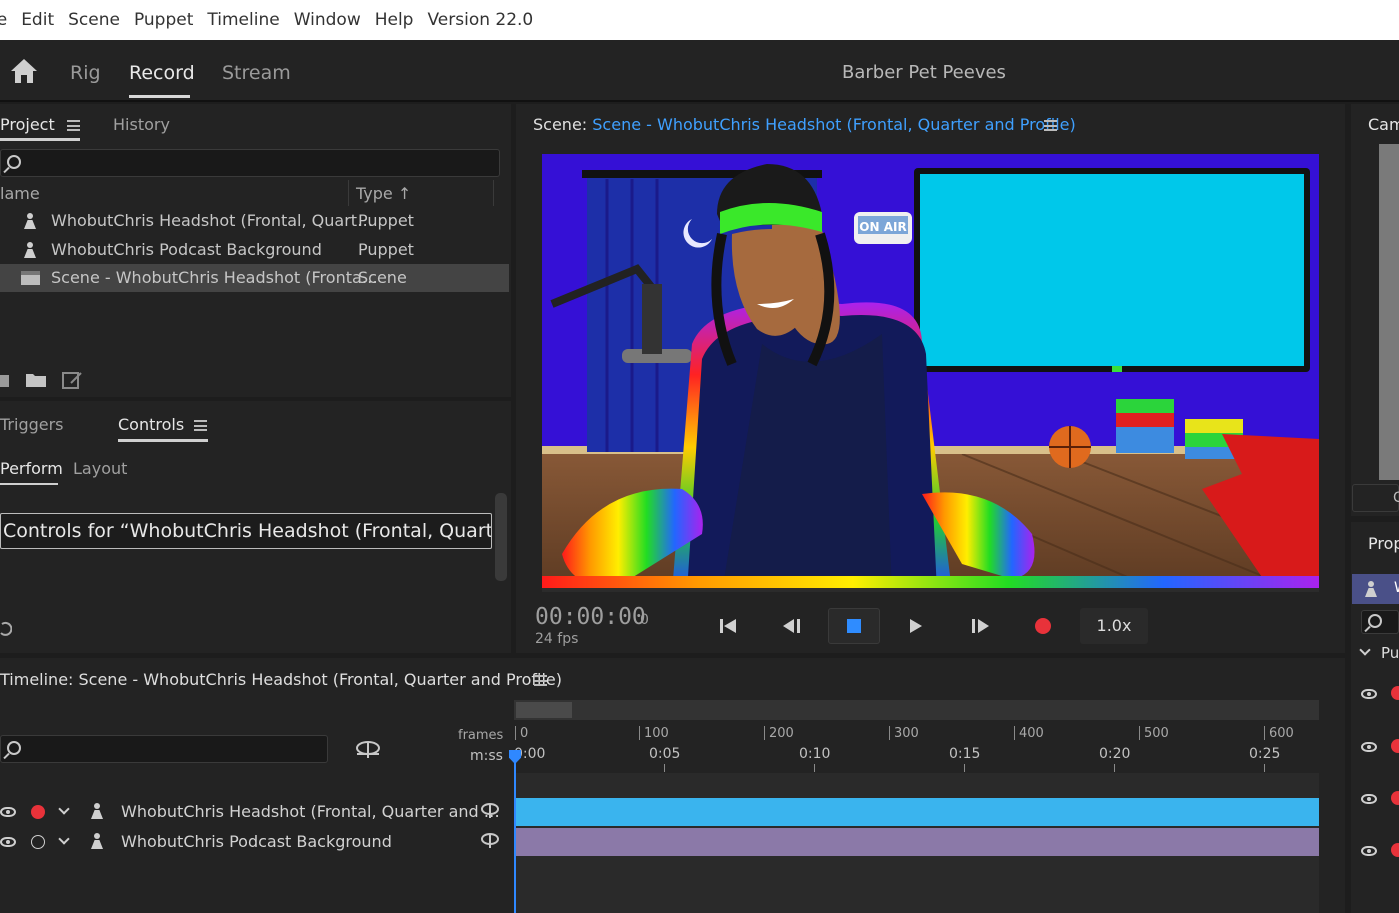 The image size is (1399, 913). I want to click on menu-window: Window, so click(327, 20).